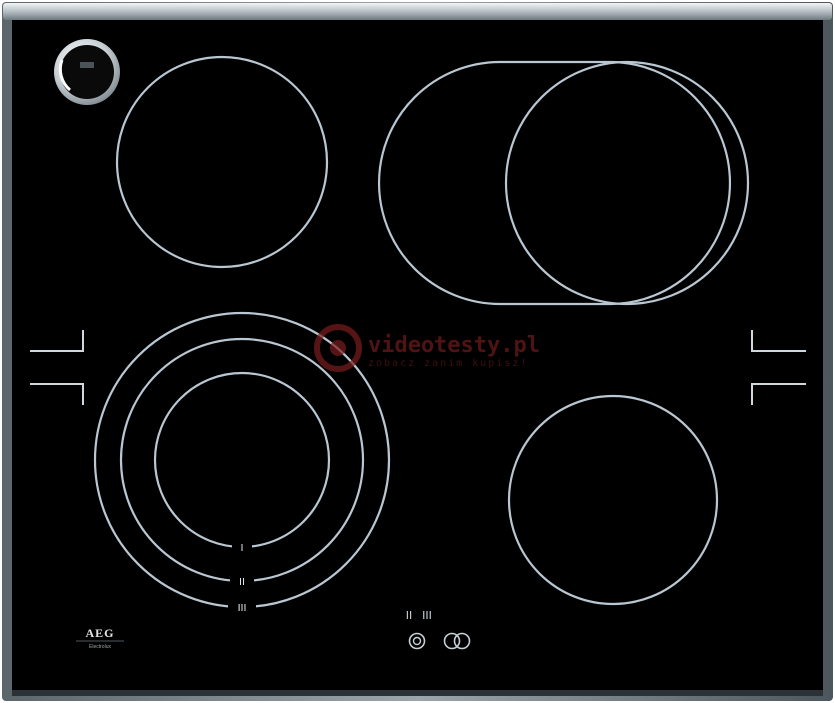 This screenshot has height=703, width=835. I want to click on indicator-two: II, so click(409, 615).